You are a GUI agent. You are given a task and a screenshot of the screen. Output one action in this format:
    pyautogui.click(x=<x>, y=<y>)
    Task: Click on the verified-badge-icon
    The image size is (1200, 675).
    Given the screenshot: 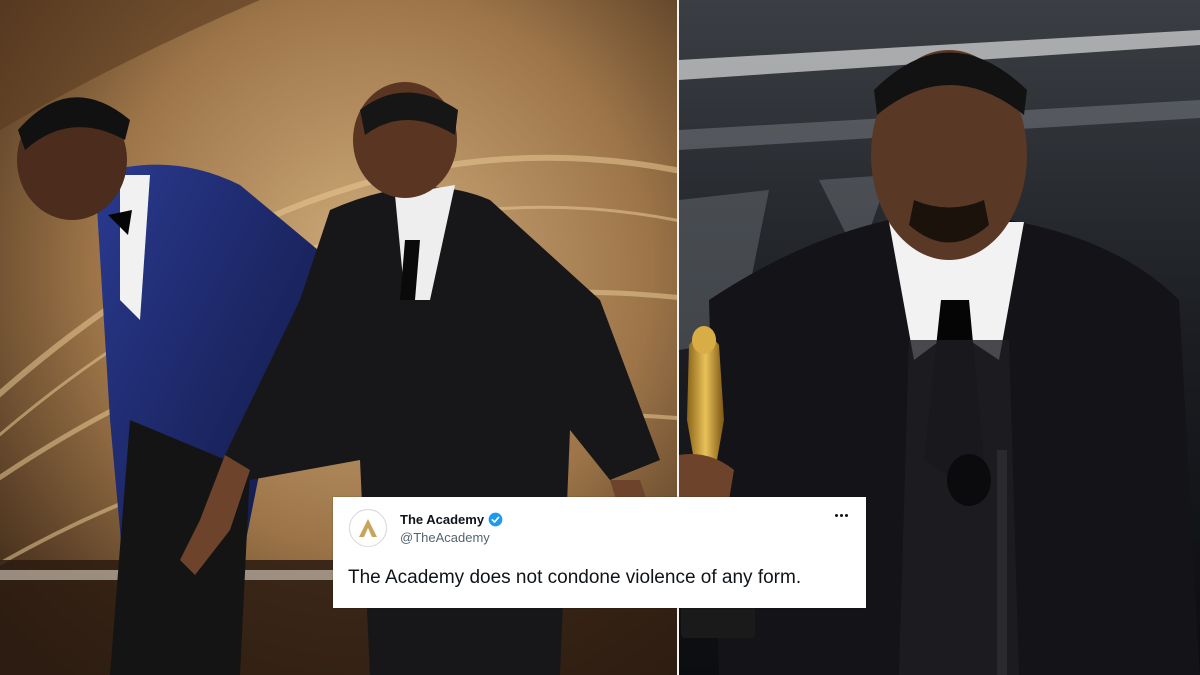 What is the action you would take?
    pyautogui.click(x=495, y=519)
    